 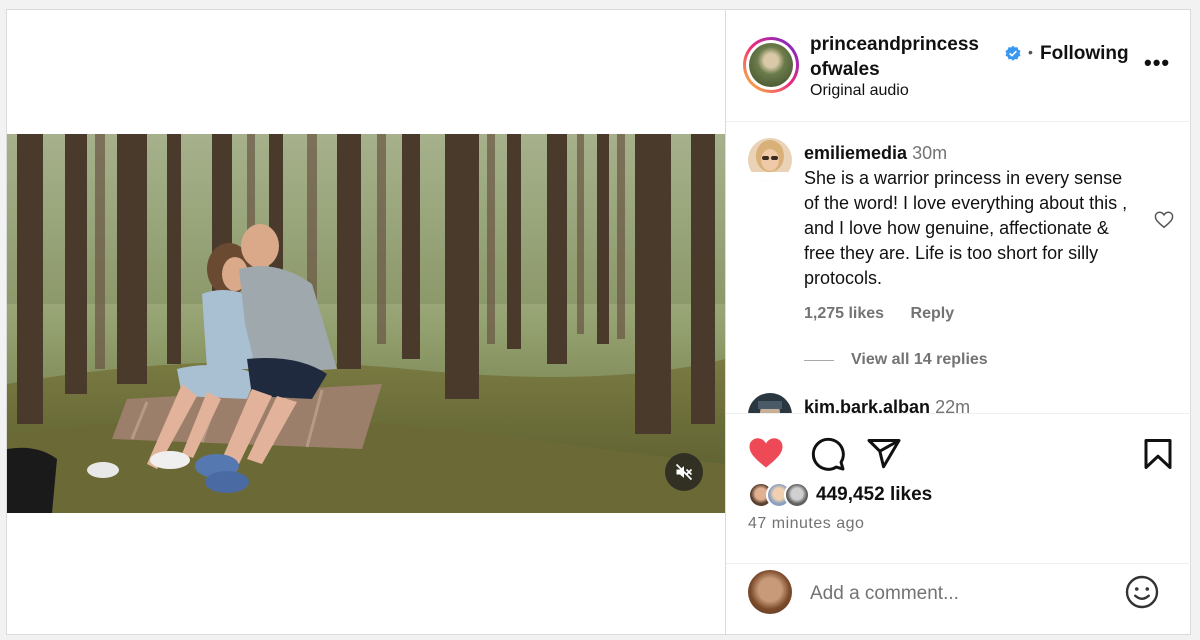 I want to click on view-replies-button: View all 14 replies, so click(x=896, y=360).